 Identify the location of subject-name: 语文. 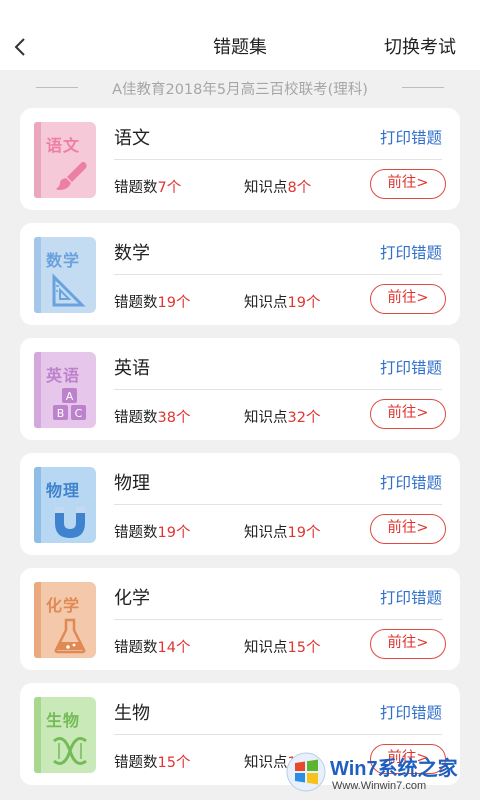
(132, 138).